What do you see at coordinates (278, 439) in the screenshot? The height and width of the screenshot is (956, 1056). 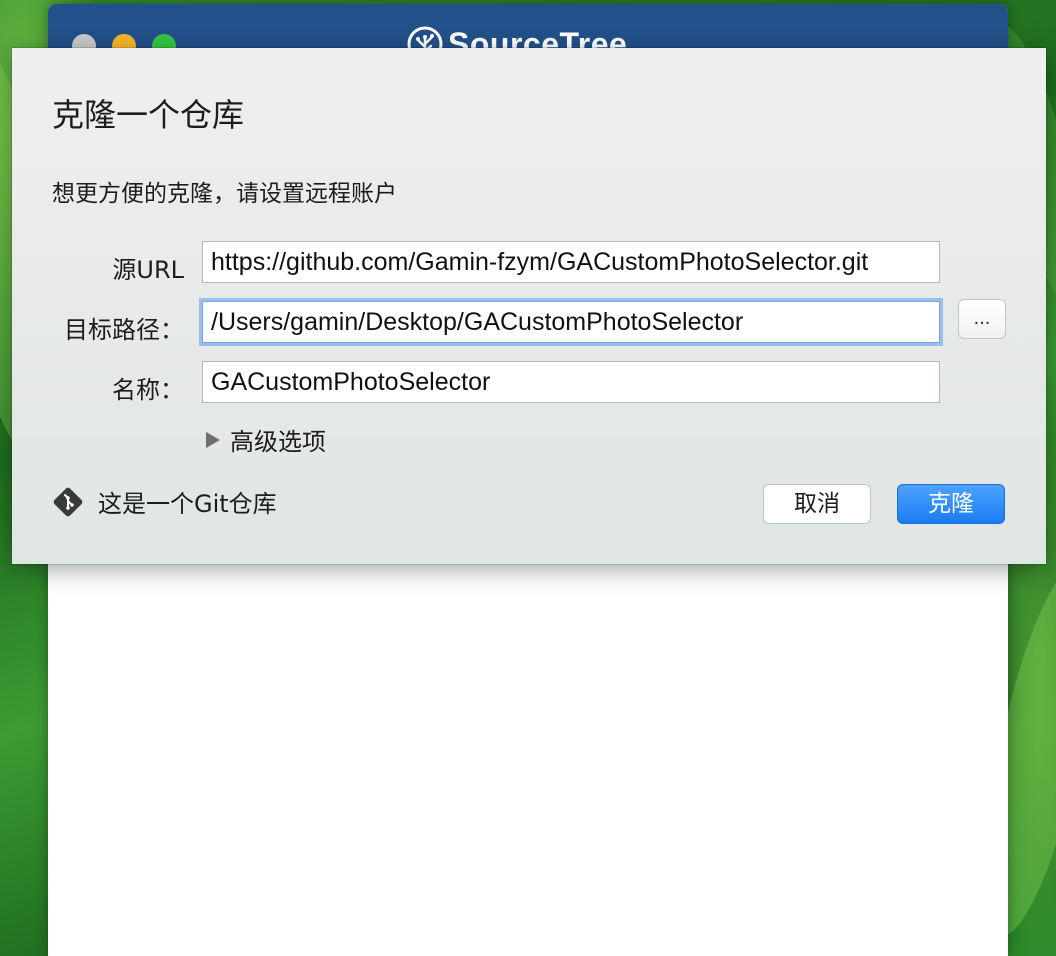 I see `advanced-options-label: 高级选项` at bounding box center [278, 439].